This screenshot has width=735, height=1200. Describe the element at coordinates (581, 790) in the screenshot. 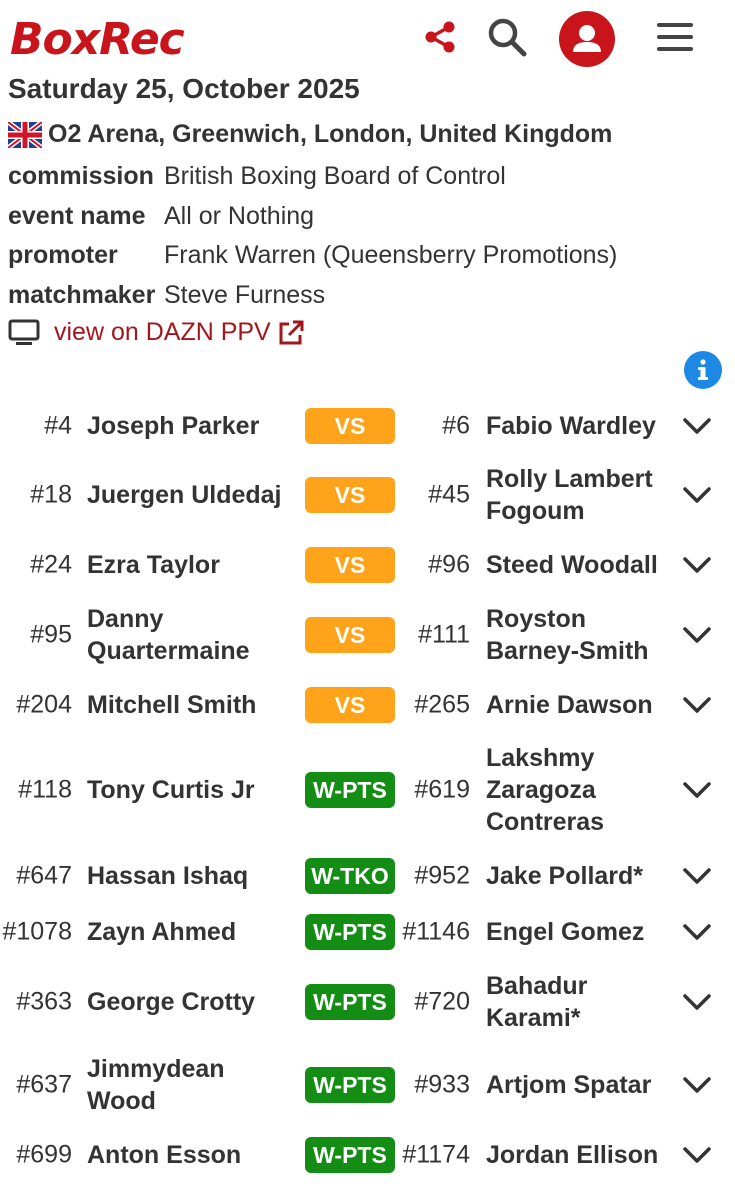

I see `boxer-name-right: Lakshmy Zaragoza Contreras` at that location.